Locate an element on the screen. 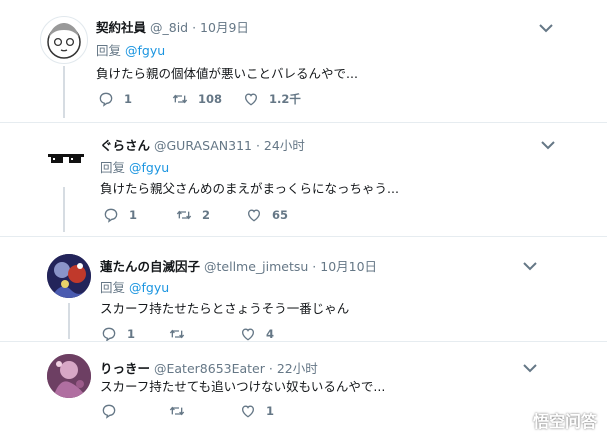 The image size is (607, 436). retweet-count: 108 is located at coordinates (210, 99).